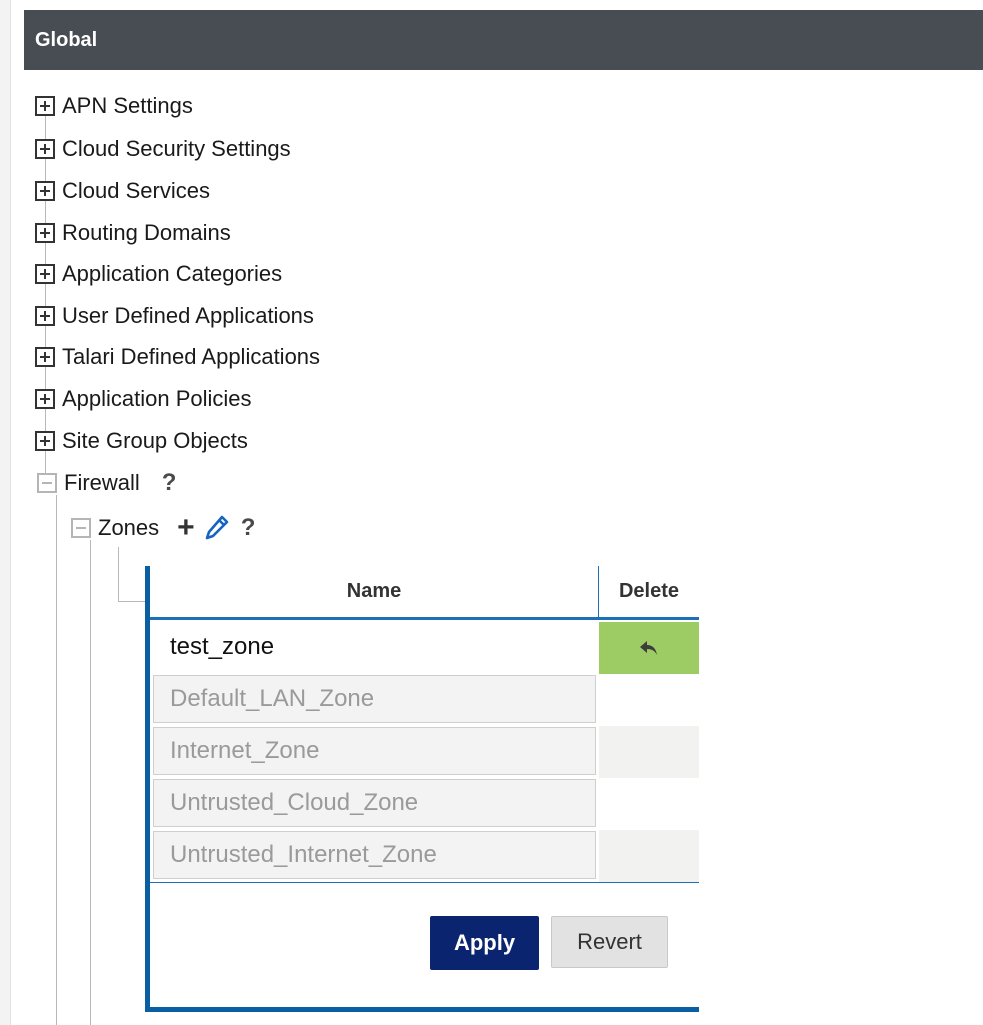 This screenshot has height=1025, width=983. What do you see at coordinates (609, 942) in the screenshot?
I see `revert-button: Revert` at bounding box center [609, 942].